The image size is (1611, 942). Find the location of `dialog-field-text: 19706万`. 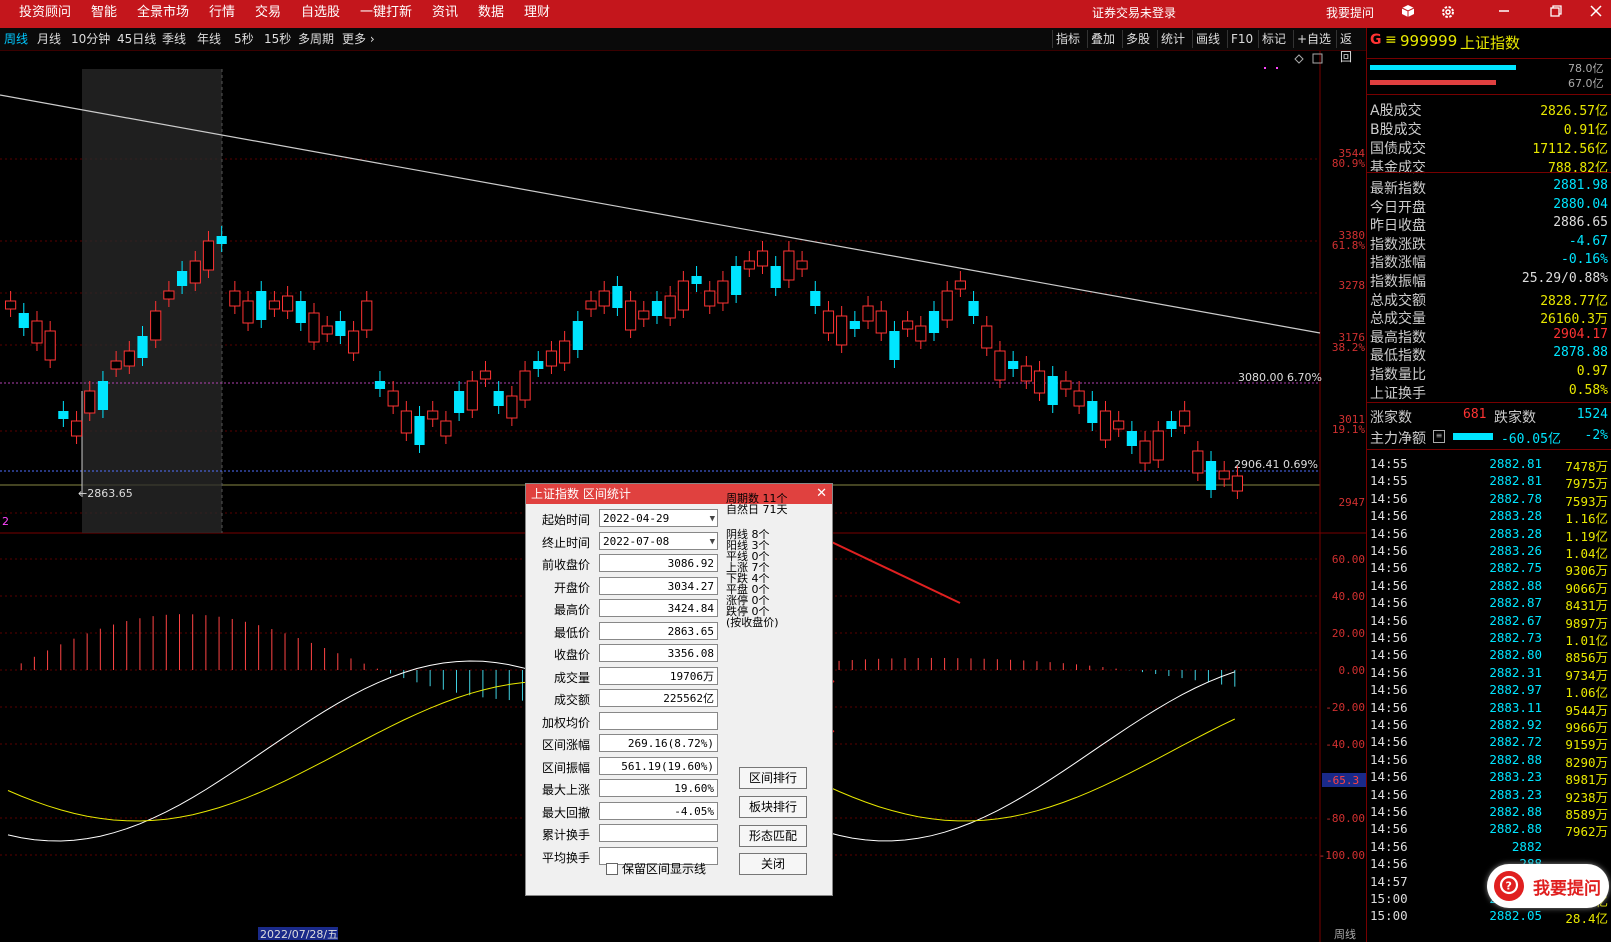

dialog-field-text: 19706万 is located at coordinates (691, 676).